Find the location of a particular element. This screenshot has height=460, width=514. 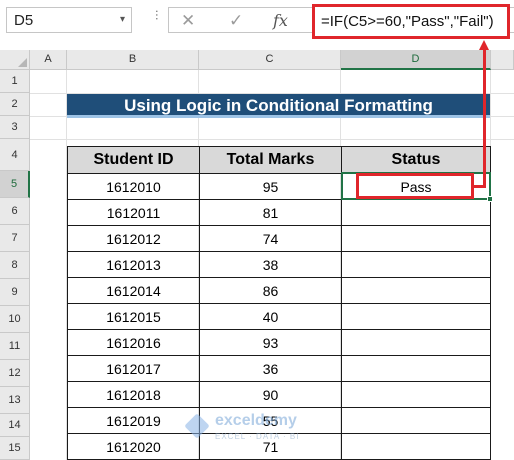

row-header-14: 14 is located at coordinates (15, 425).